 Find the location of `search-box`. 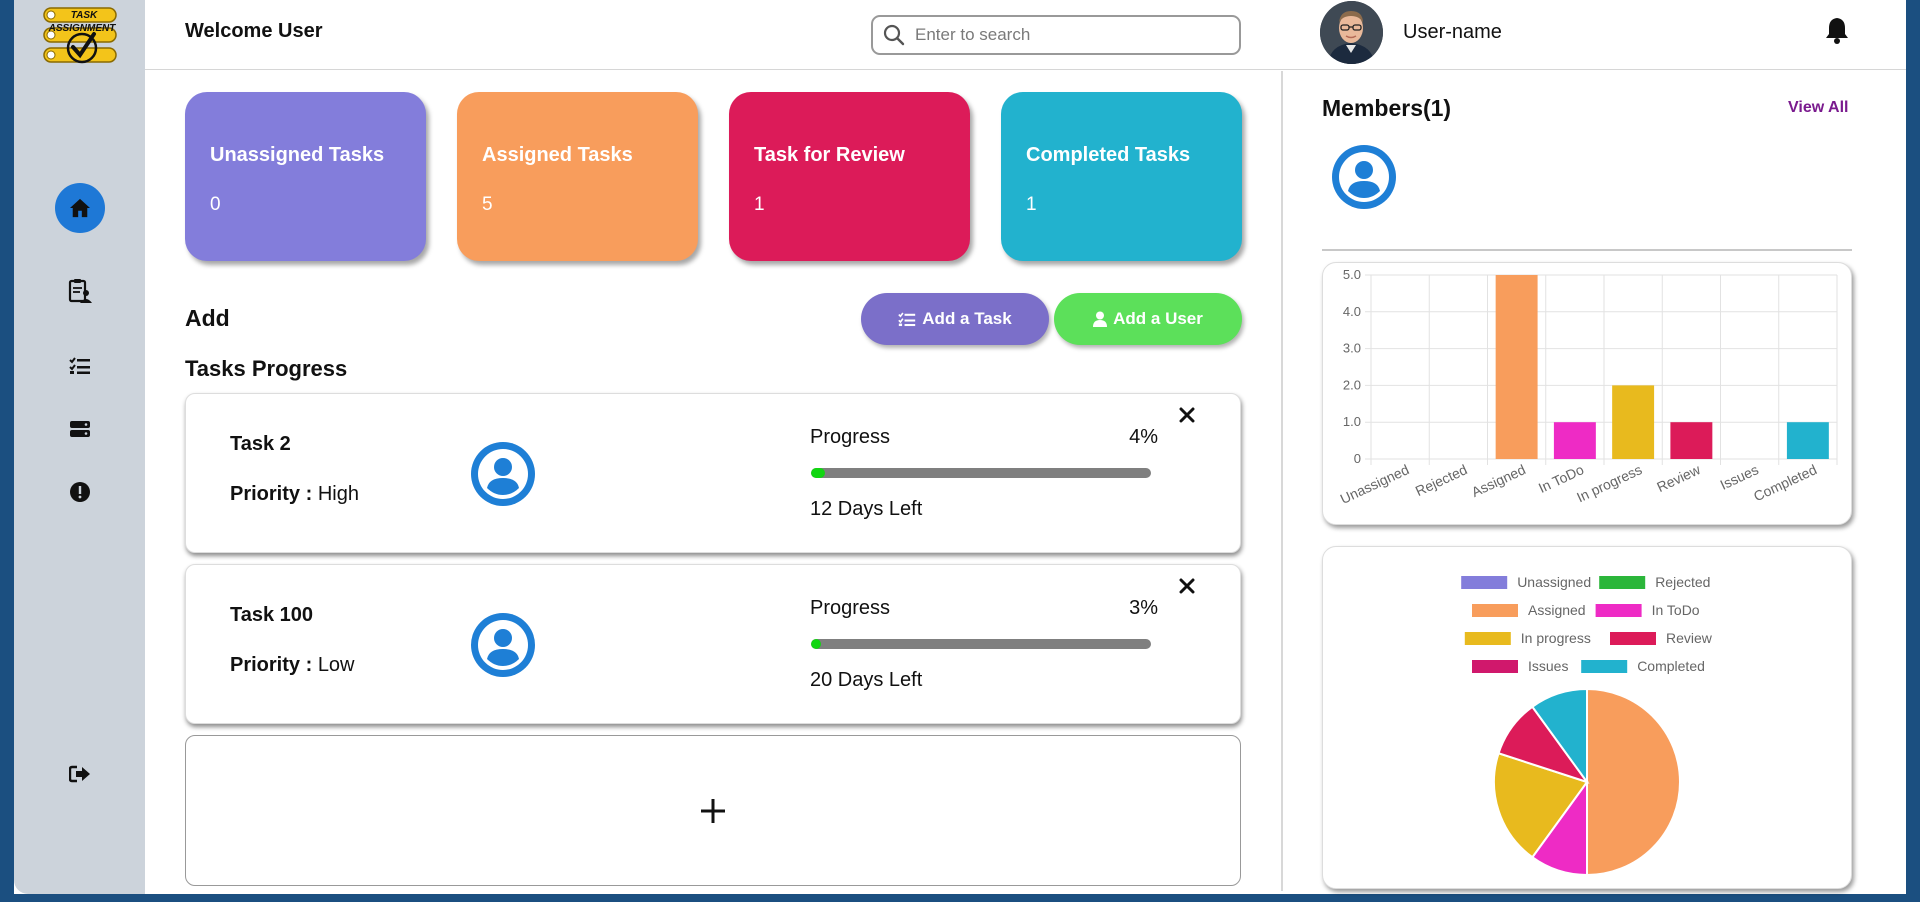

search-box is located at coordinates (1056, 35).